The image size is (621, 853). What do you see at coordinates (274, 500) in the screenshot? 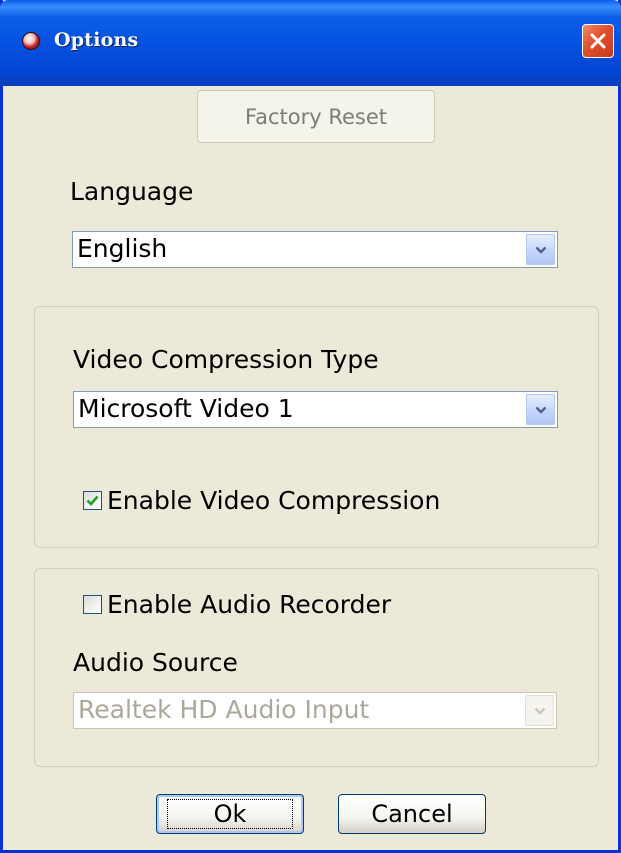
I see `enable-video-compression-label: Enable Video Compression` at bounding box center [274, 500].